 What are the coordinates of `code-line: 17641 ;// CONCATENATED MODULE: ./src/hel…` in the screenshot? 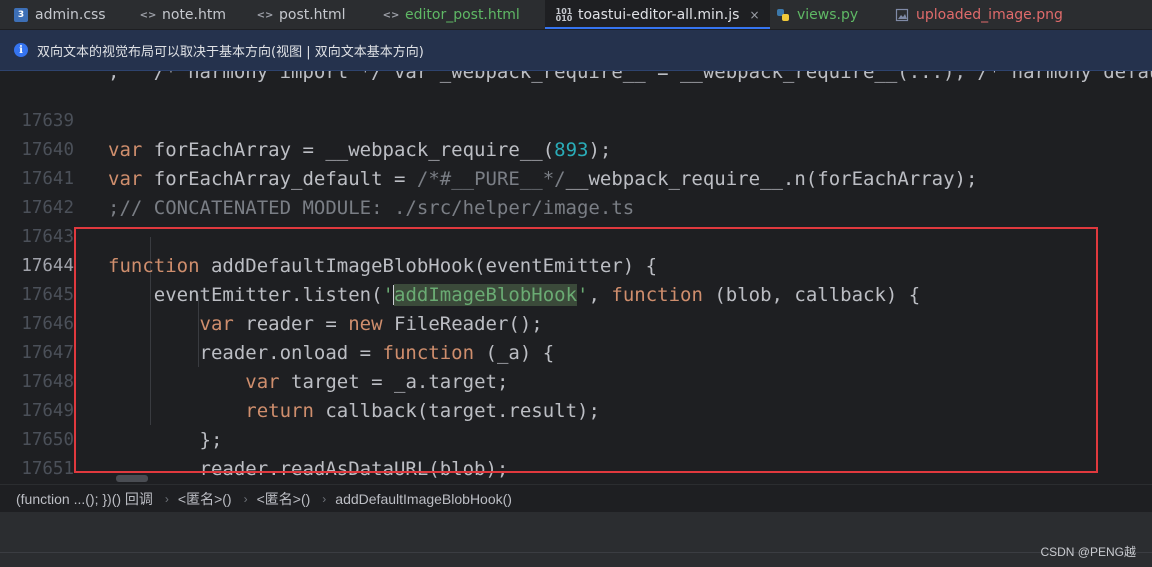 It's located at (576, 177).